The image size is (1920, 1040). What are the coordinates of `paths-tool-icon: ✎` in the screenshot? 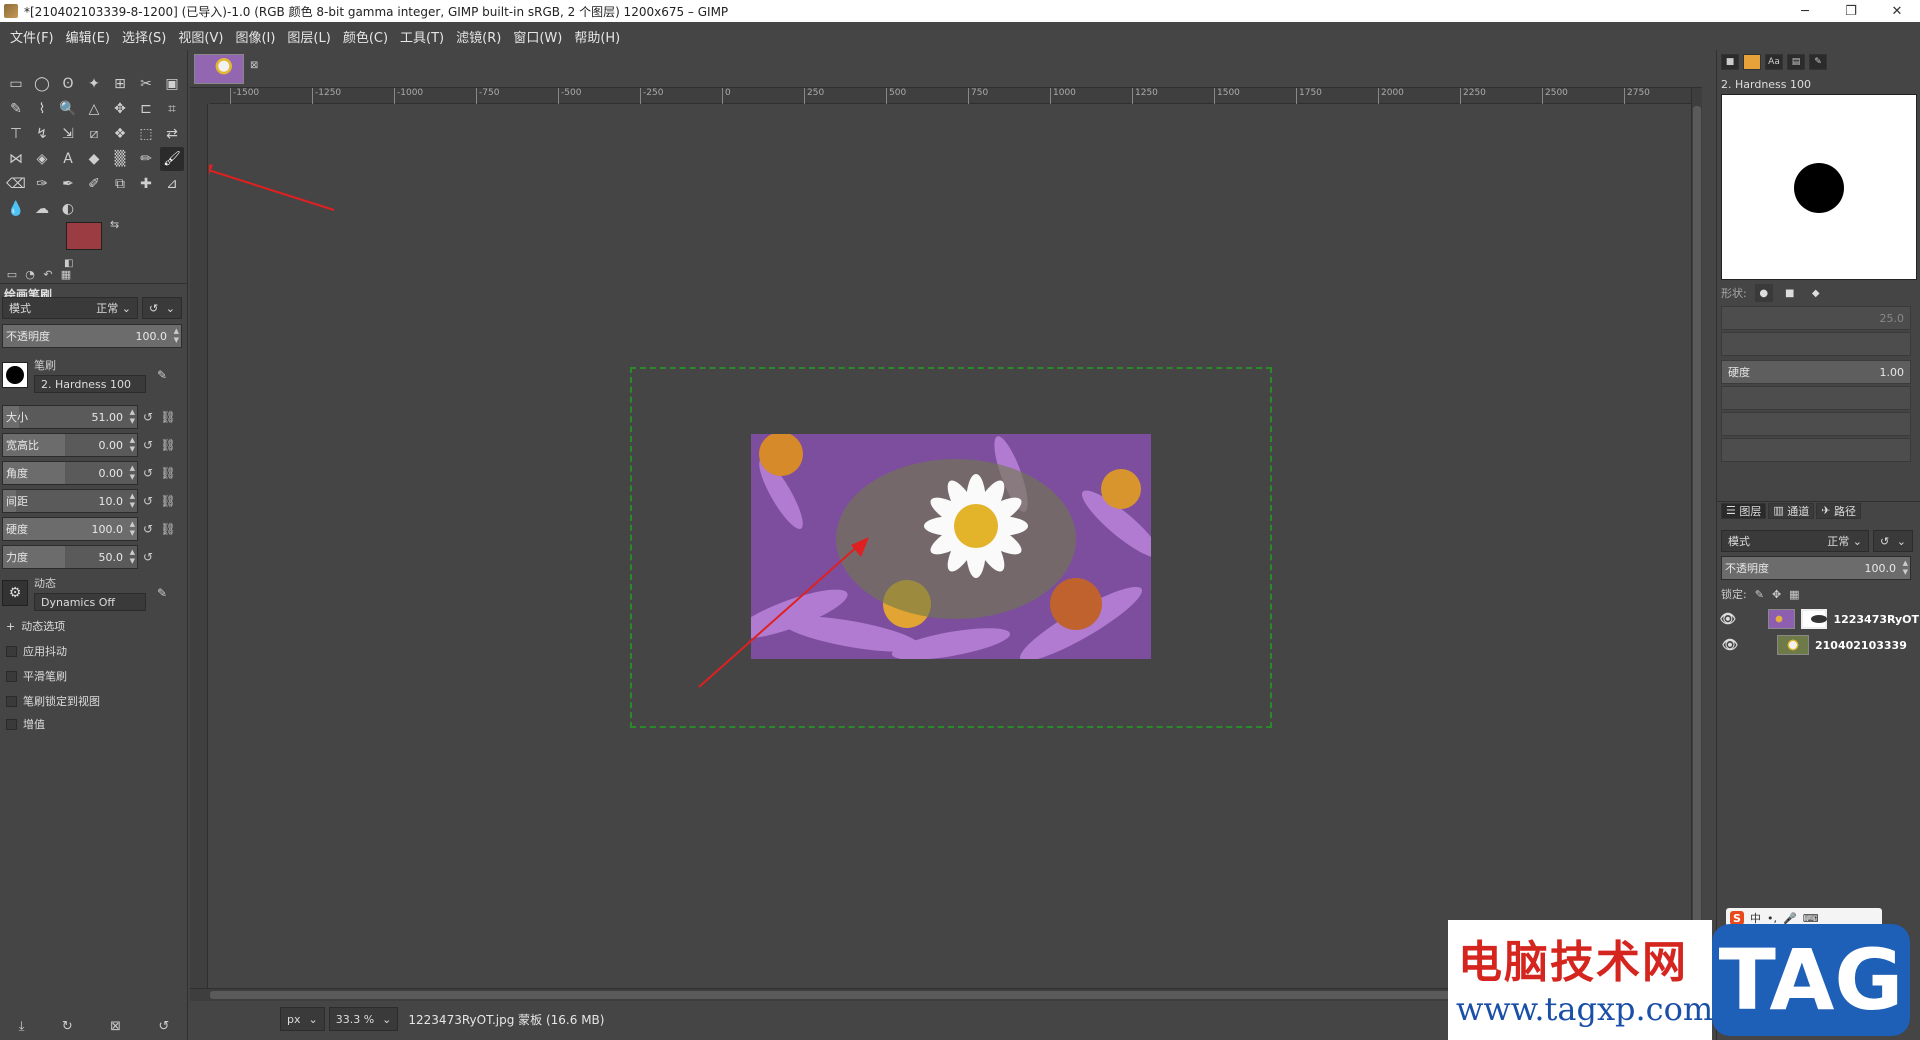 It's located at (16, 109).